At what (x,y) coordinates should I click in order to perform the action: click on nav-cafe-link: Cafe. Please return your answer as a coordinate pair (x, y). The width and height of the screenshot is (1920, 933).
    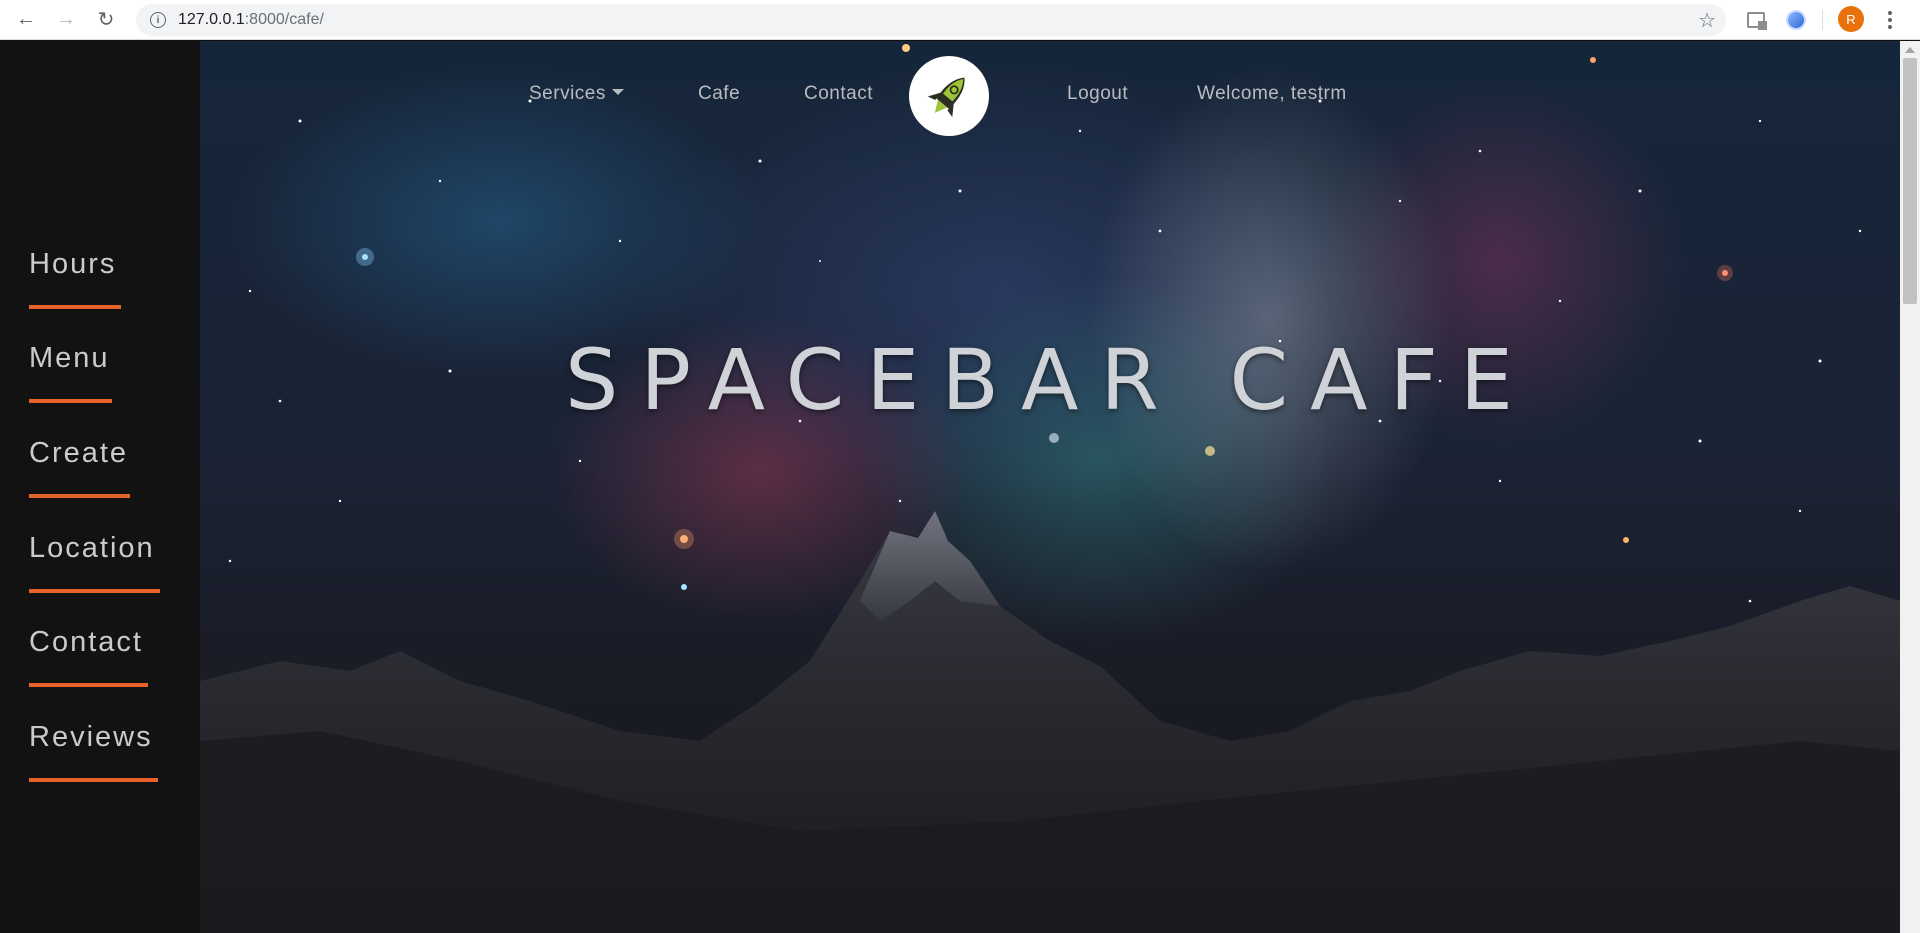
    Looking at the image, I should click on (719, 94).